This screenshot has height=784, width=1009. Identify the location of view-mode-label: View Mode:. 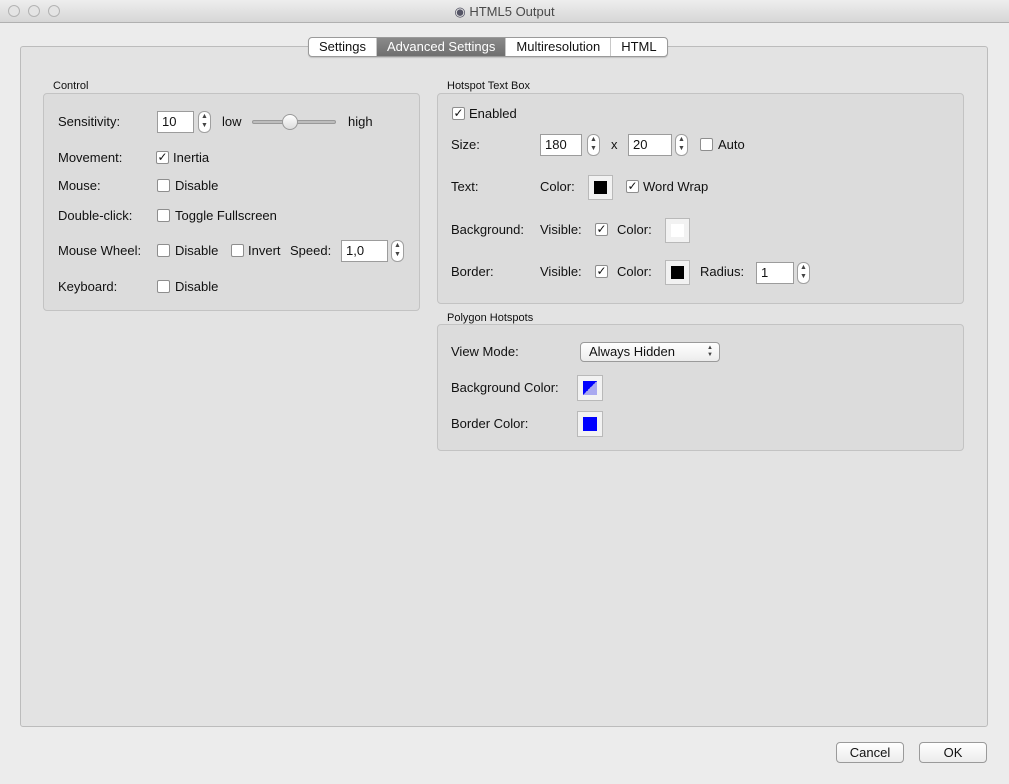
(485, 351).